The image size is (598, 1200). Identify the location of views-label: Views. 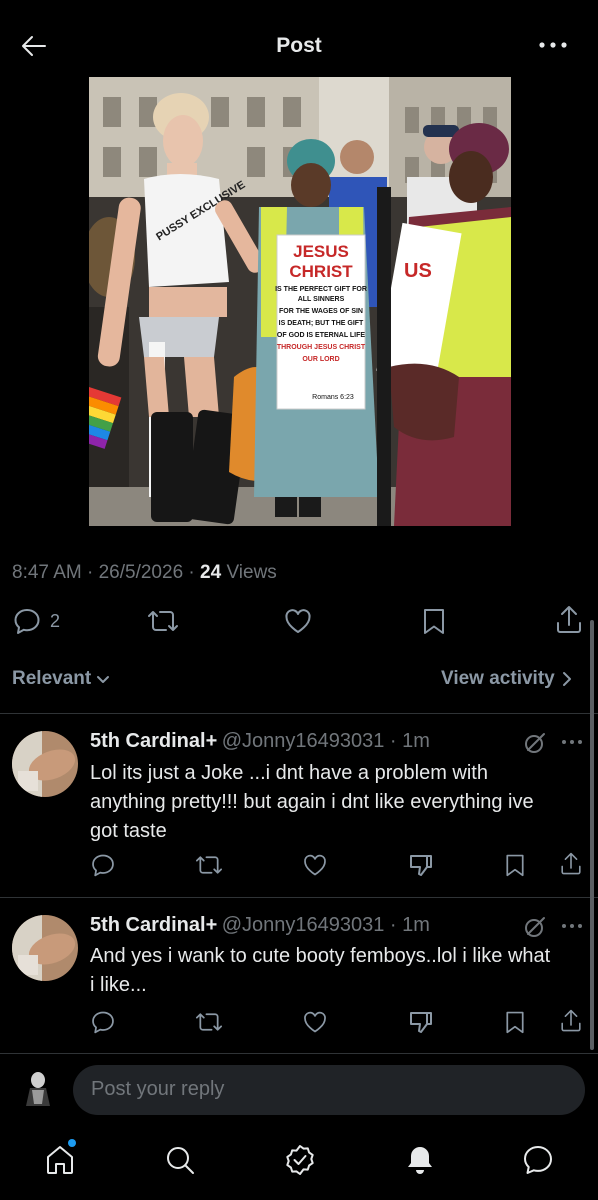
(251, 572).